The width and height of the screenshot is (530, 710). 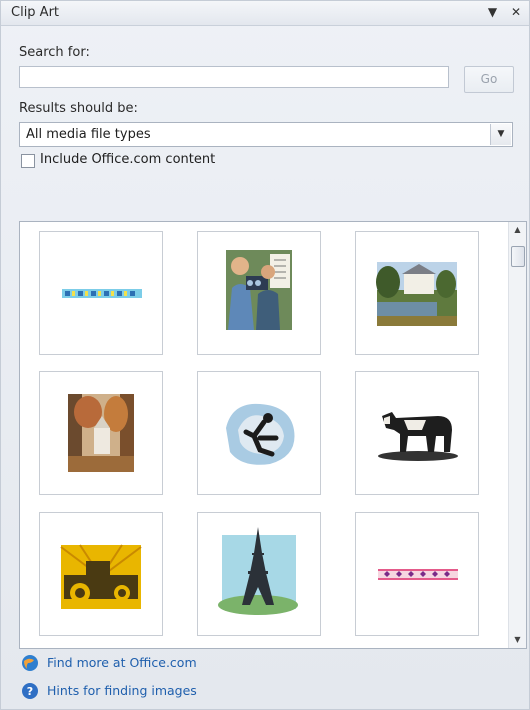 What do you see at coordinates (265, 13) in the screenshot?
I see `pane-titlebar: Clip Art ▼ ✕` at bounding box center [265, 13].